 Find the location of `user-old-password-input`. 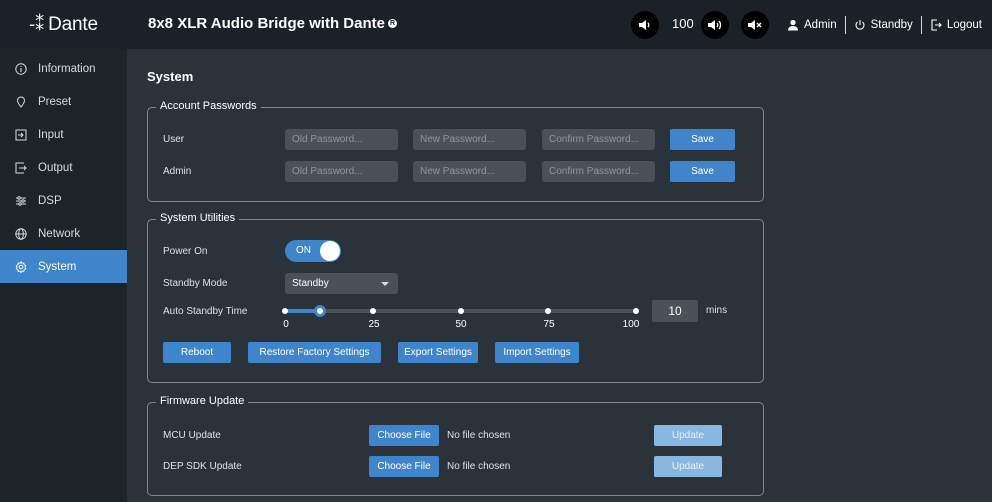

user-old-password-input is located at coordinates (341, 139).